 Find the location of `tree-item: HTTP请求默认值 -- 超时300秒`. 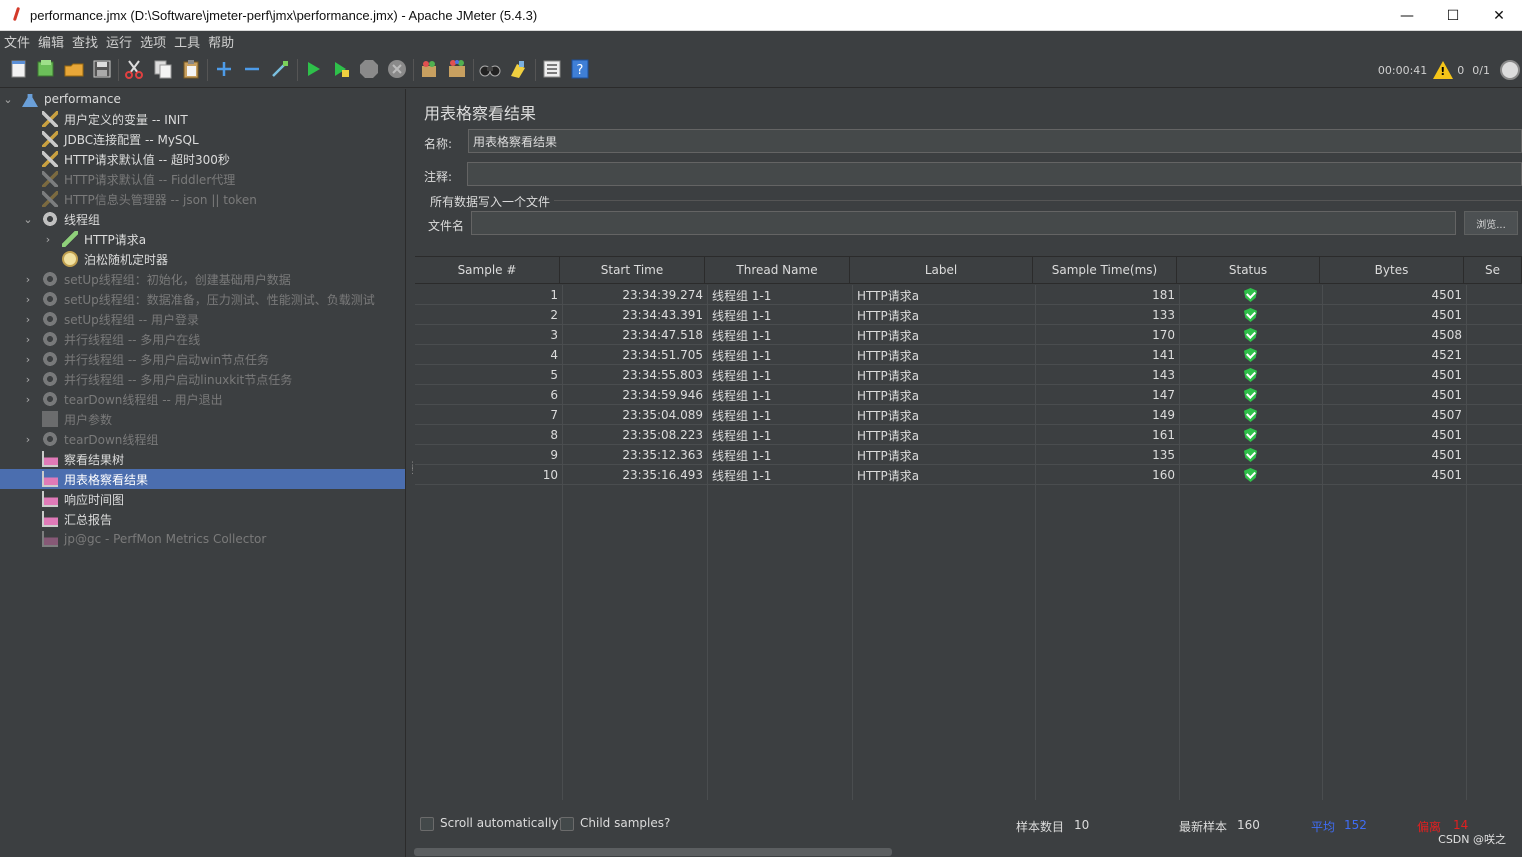

tree-item: HTTP请求默认值 -- 超时300秒 is located at coordinates (202, 159).